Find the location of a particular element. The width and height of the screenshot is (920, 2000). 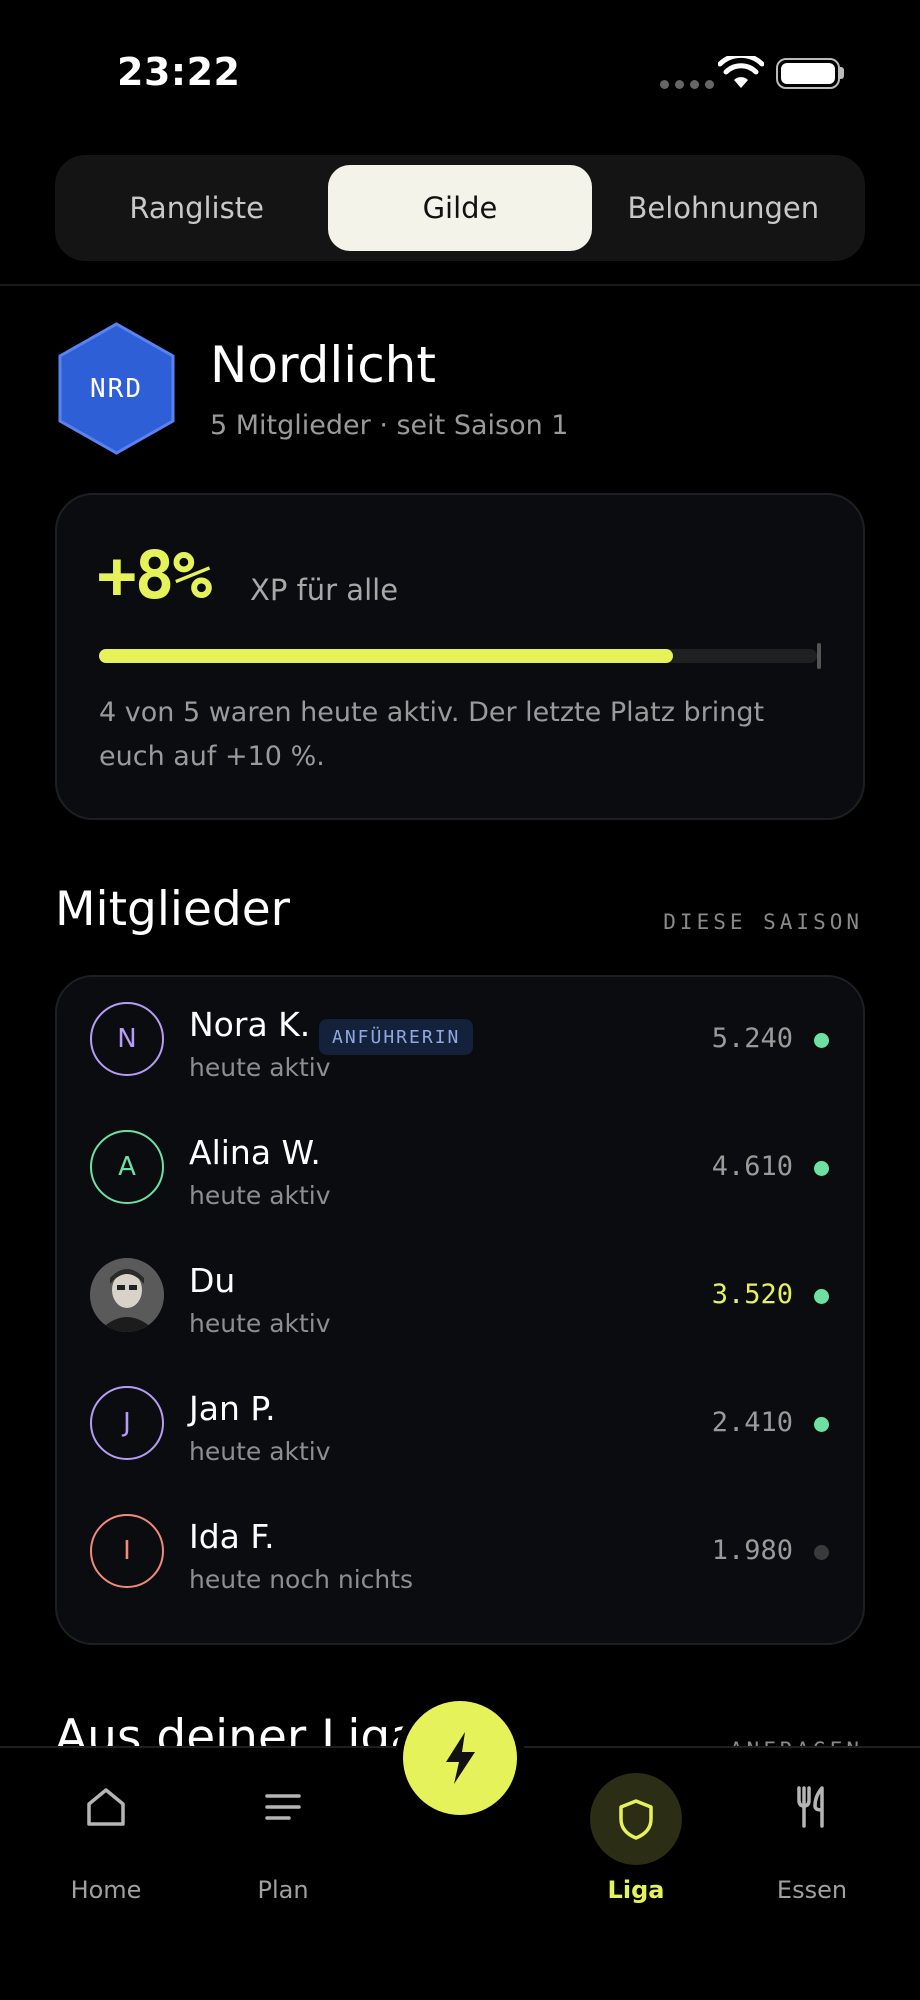

guild-badge-icon: NRD is located at coordinates (116, 388).